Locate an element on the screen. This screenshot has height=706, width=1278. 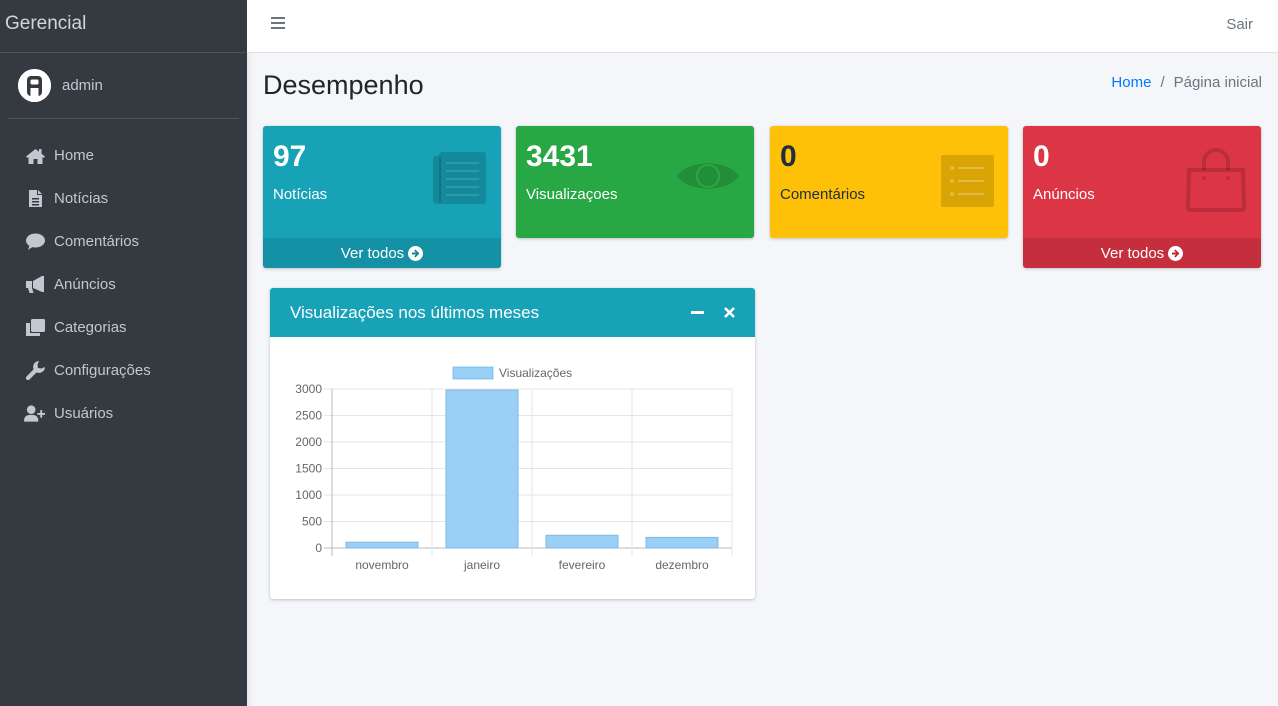
y-tick-label: 3000 is located at coordinates (308, 389).